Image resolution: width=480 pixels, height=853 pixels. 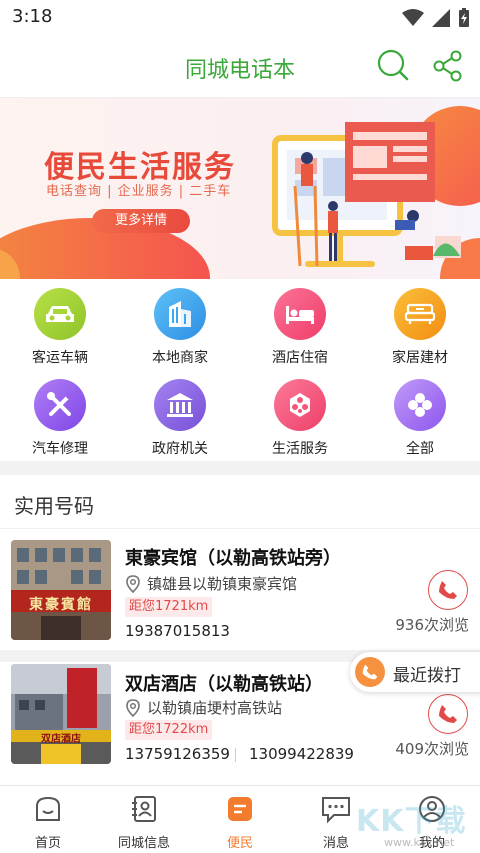 What do you see at coordinates (60, 449) in the screenshot?
I see `category-label: 汽车修理` at bounding box center [60, 449].